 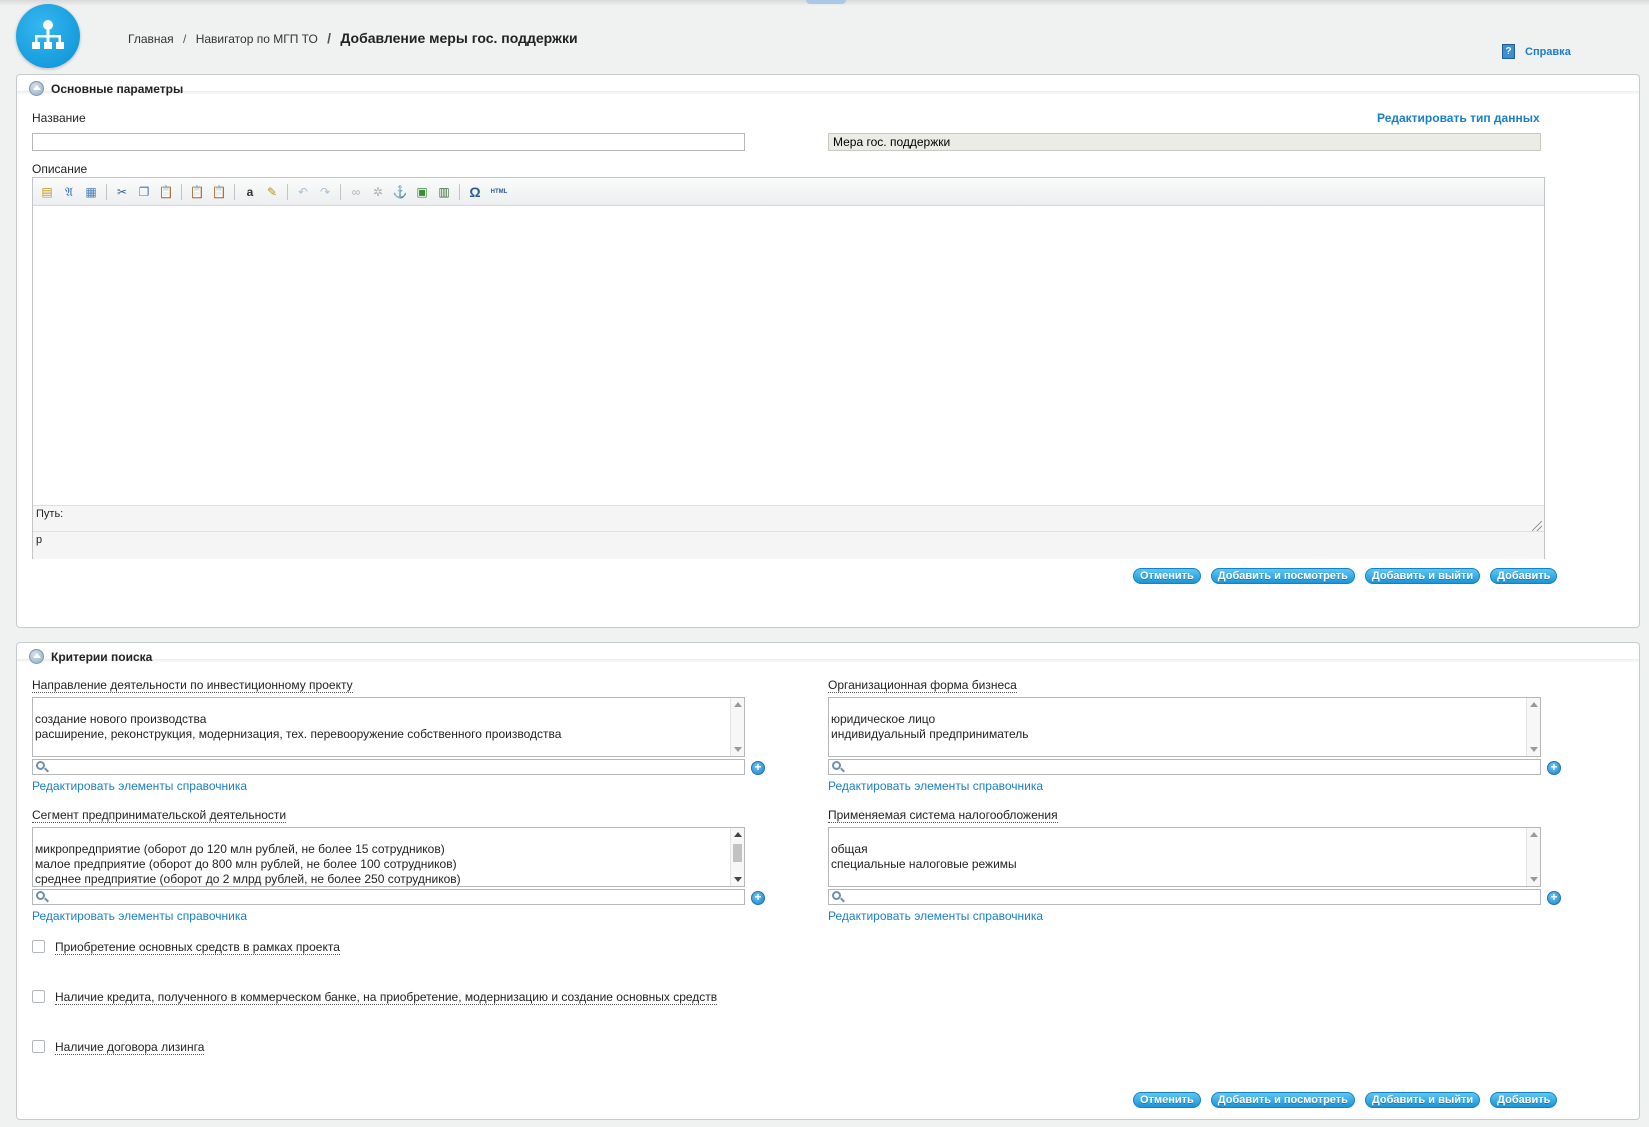 I want to click on search-criteria-header: Критерии поиска, so click(x=90, y=656).